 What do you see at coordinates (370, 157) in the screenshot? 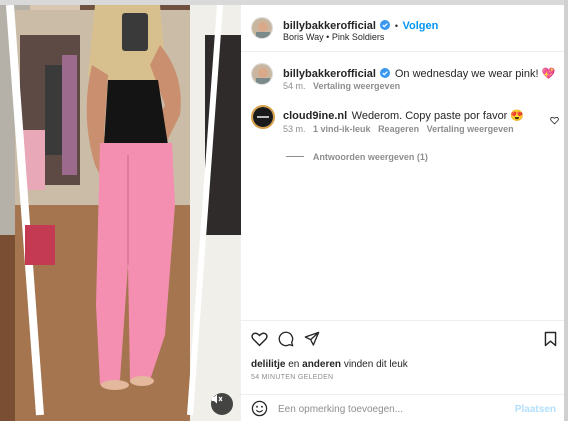
I see `view-replies-label: Antwoorden weergeven (1)` at bounding box center [370, 157].